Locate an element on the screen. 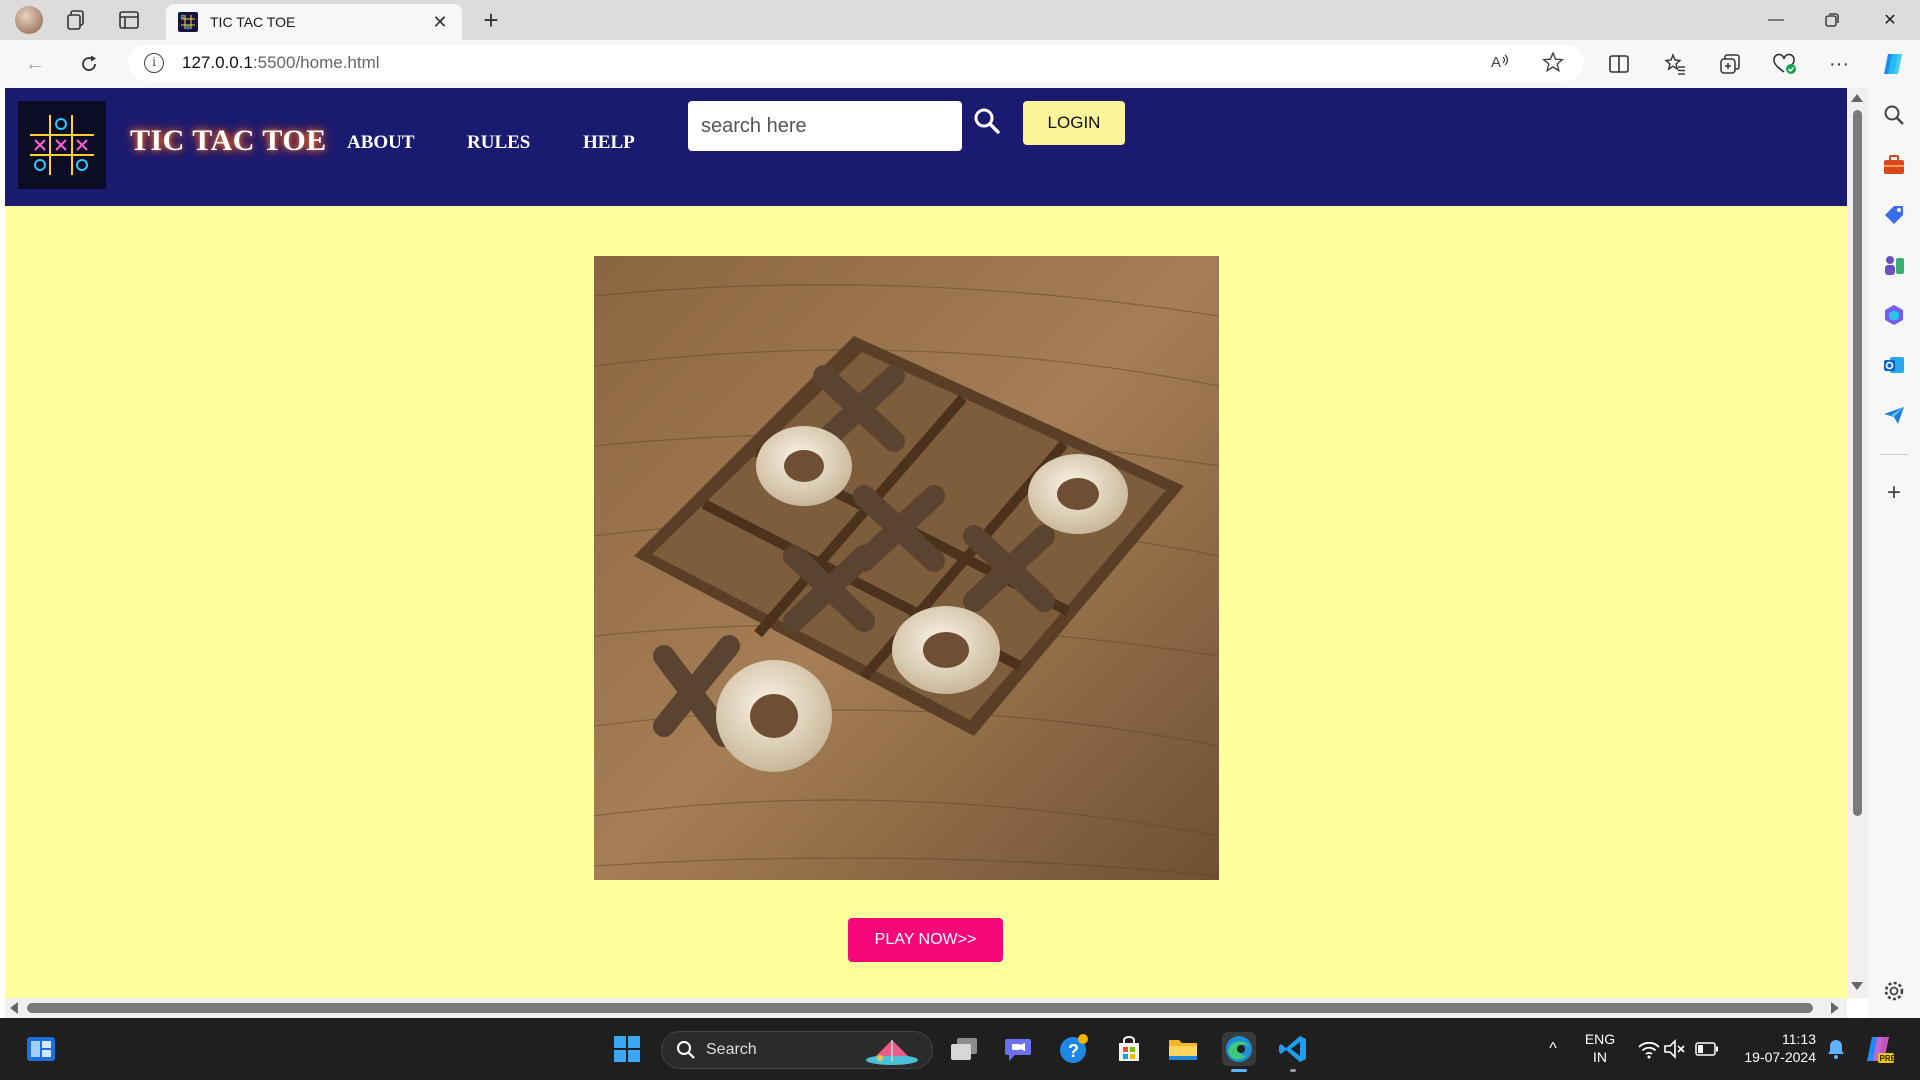 This screenshot has height=1080, width=1920. tab-close-icon: ✕ is located at coordinates (440, 22).